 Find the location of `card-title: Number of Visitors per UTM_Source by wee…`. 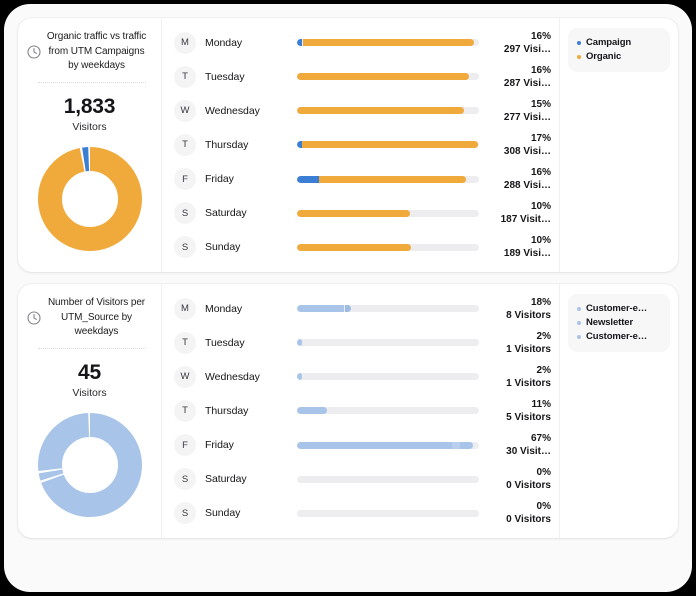

card-title: Number of Visitors per UTM_Source by wee… is located at coordinates (96, 317).